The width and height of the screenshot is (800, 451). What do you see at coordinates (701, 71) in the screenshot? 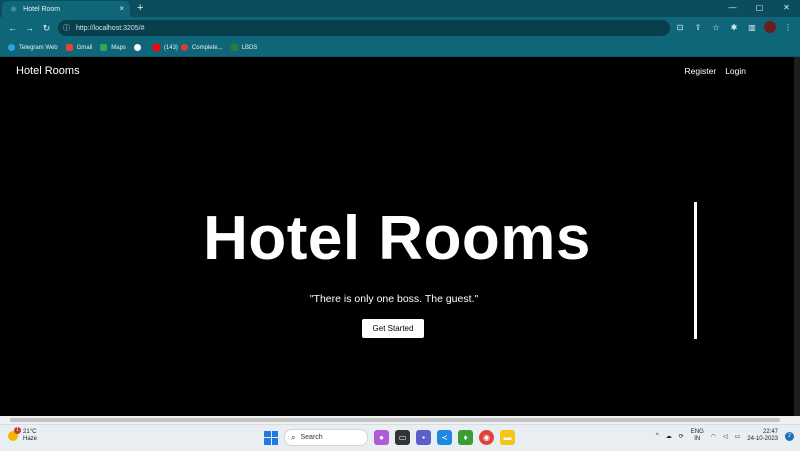
I see `register-link: Register` at bounding box center [701, 71].